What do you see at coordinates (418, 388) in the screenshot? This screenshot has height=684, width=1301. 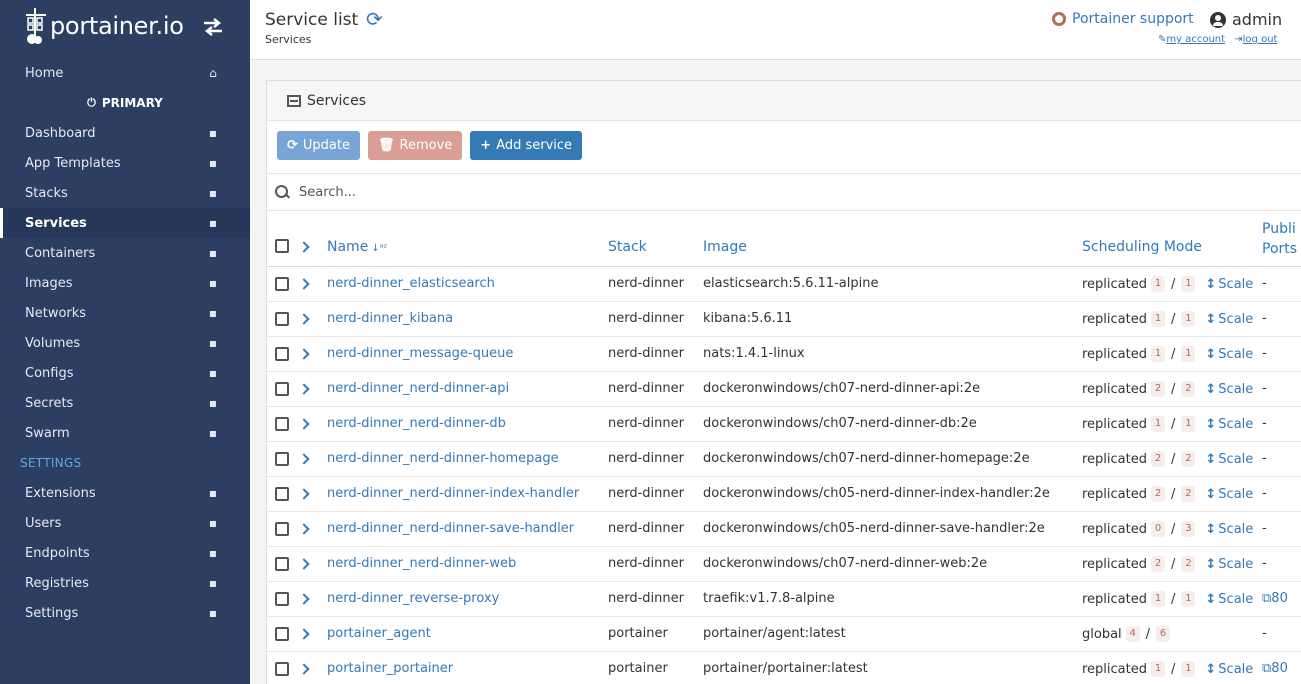 I see `service-name-link: nerd-dinner_nerd-dinner-api` at bounding box center [418, 388].